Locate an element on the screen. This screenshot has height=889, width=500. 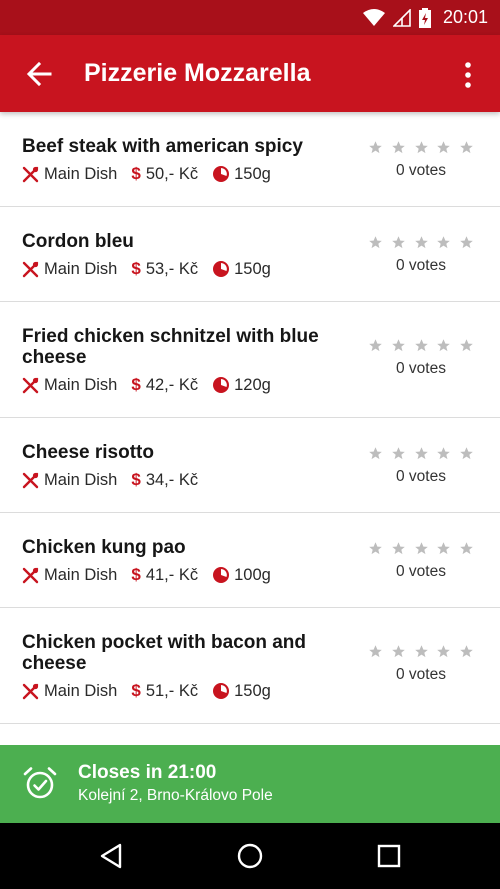
nav-home-icon is located at coordinates (250, 856).